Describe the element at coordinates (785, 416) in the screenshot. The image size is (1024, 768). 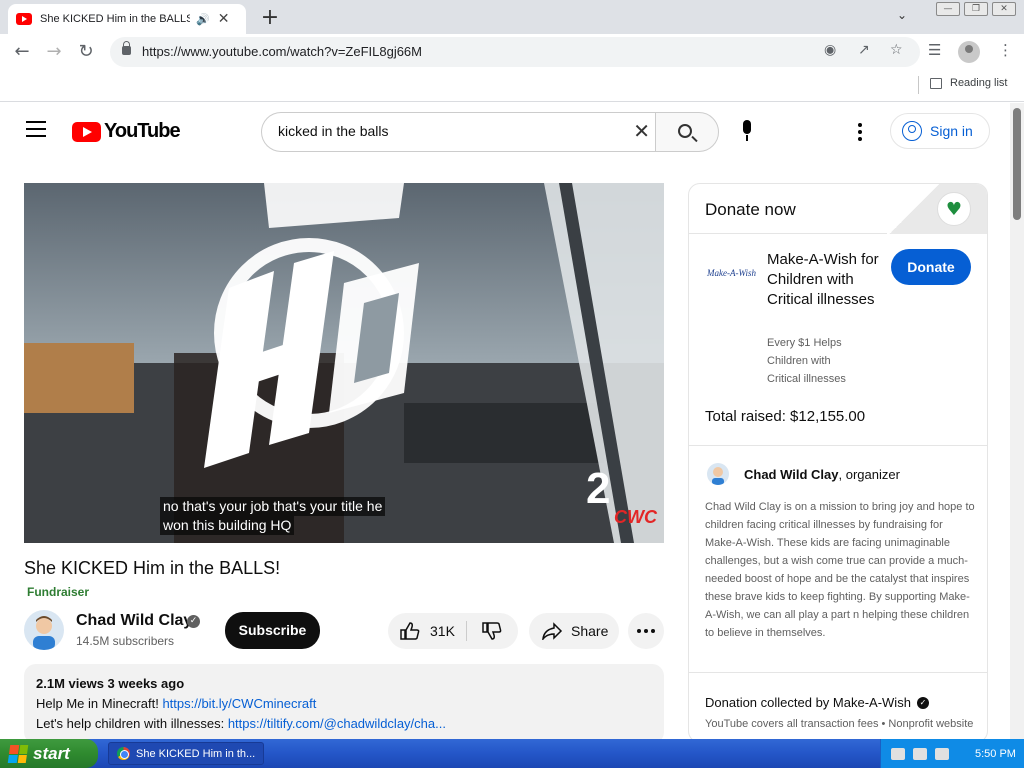
I see `total-raised: Total raised: $12,155.00` at that location.